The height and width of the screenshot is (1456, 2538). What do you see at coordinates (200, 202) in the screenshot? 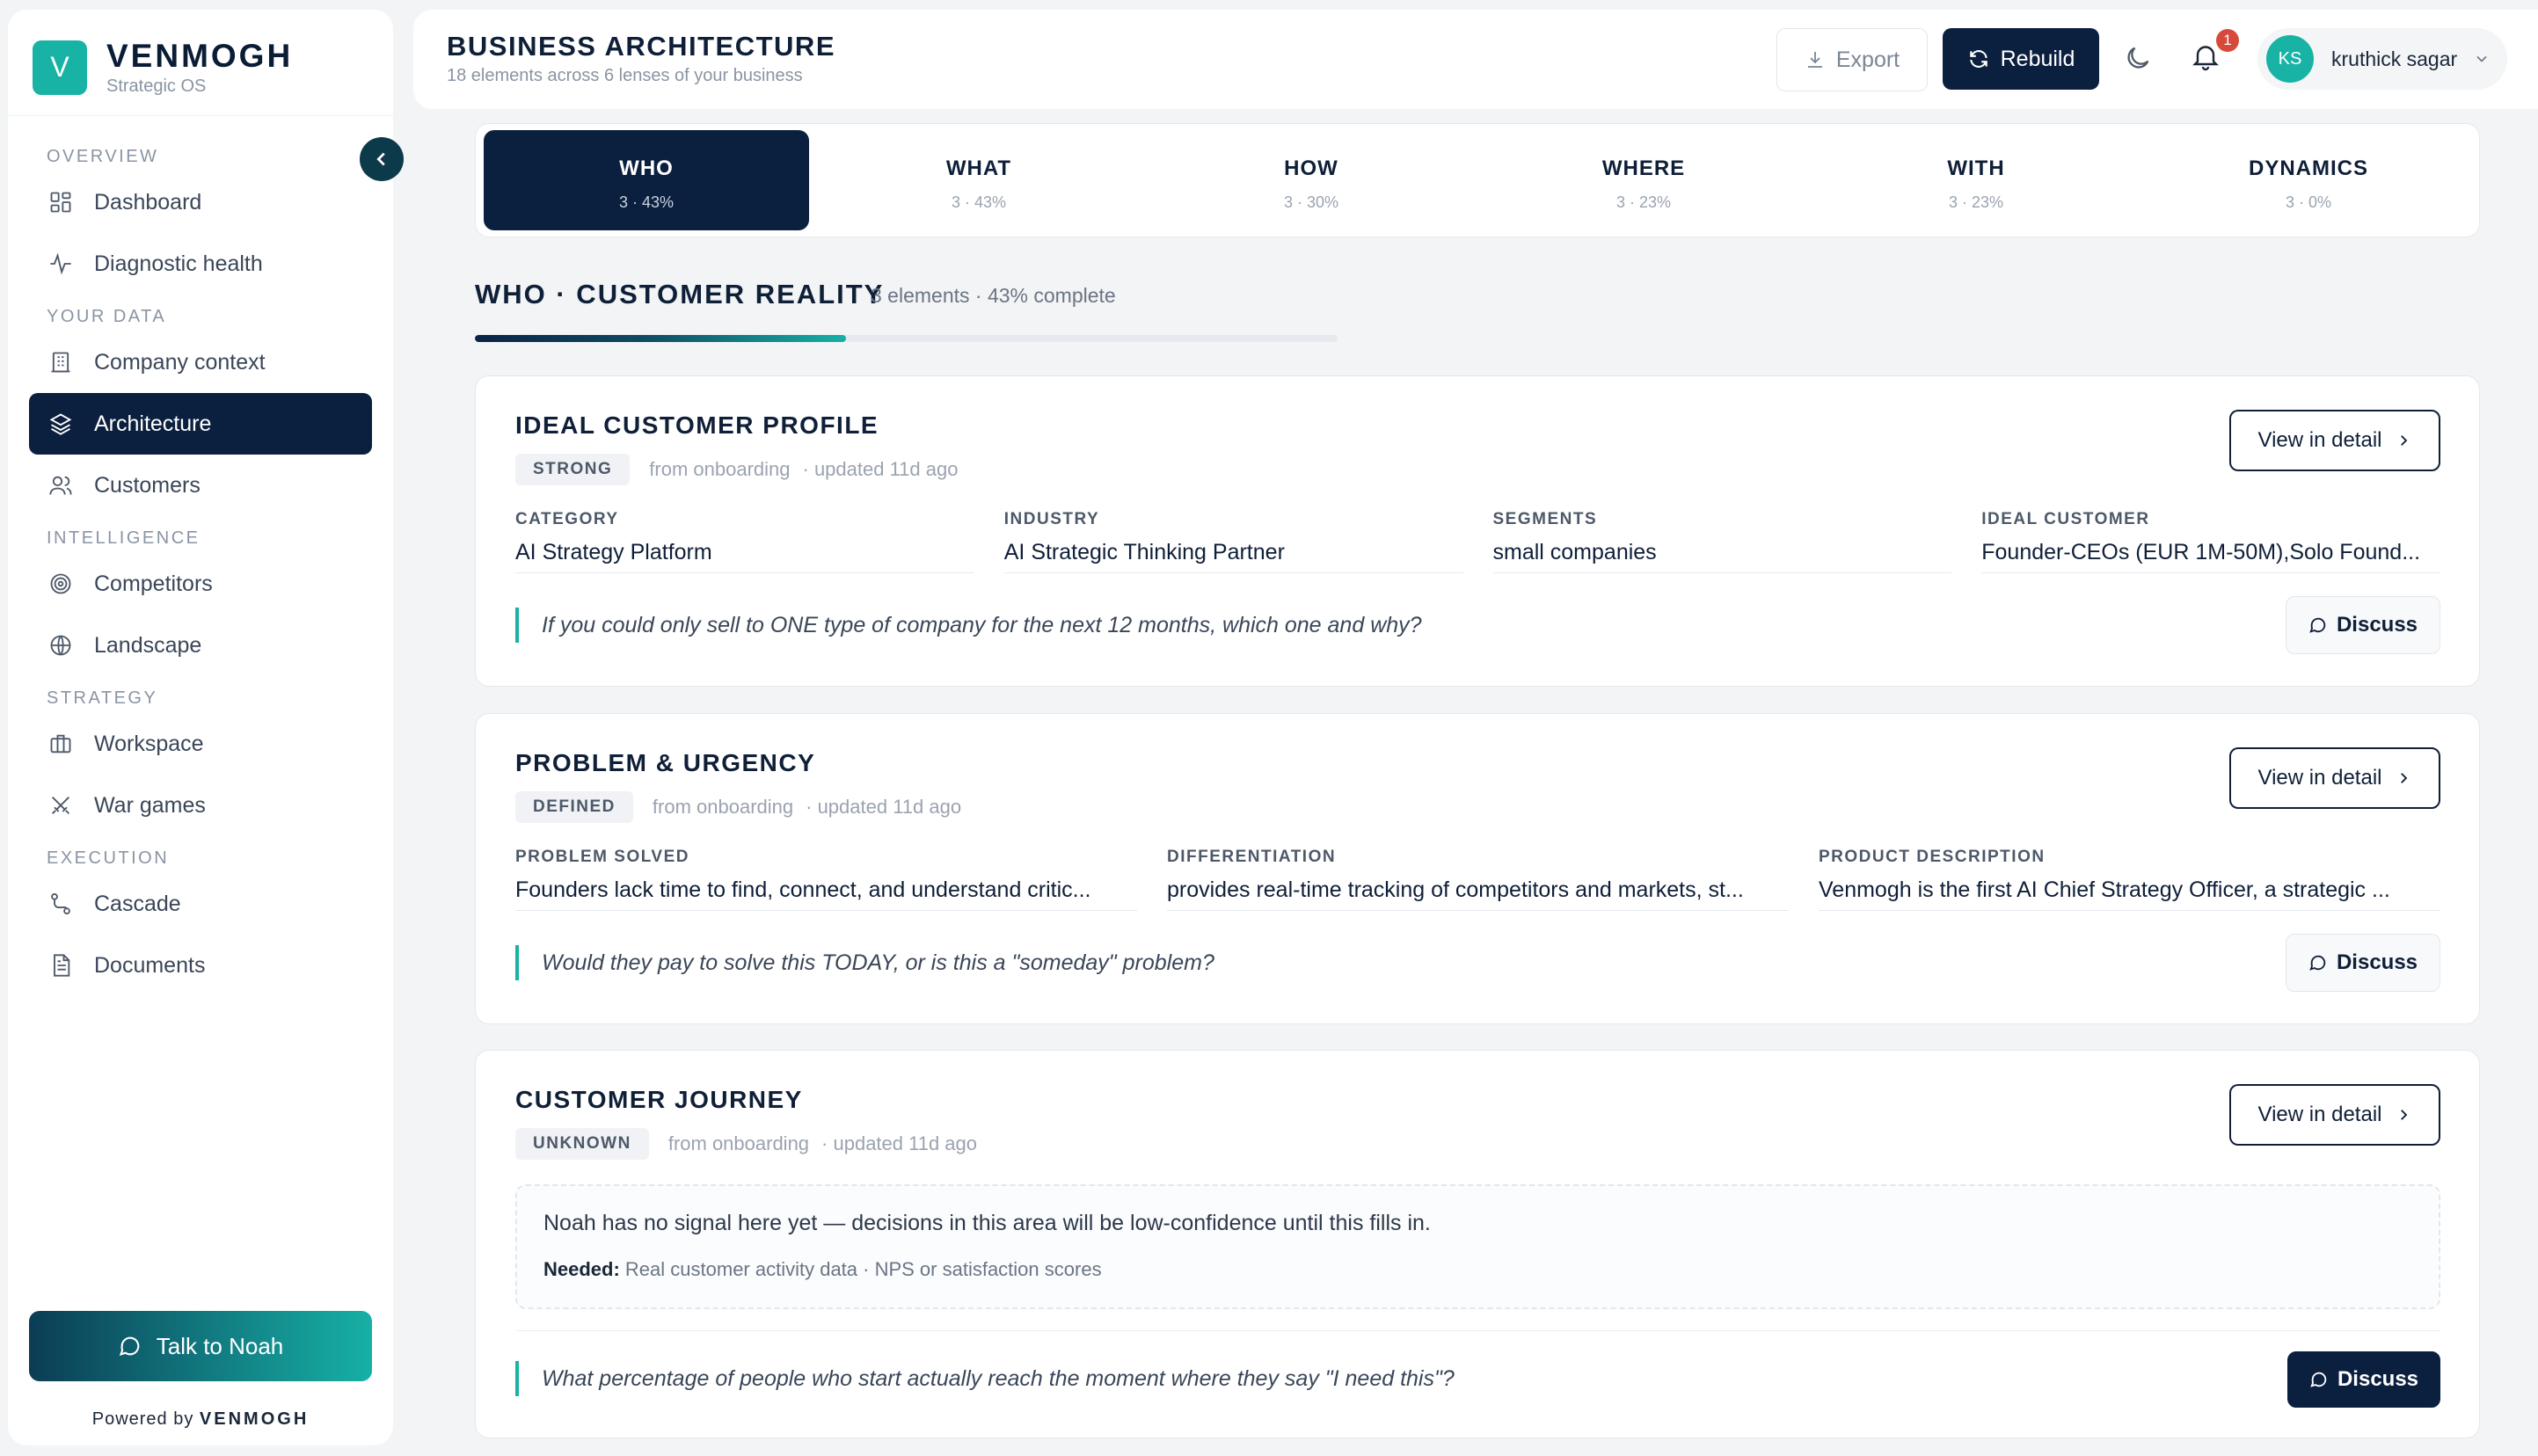
I see `sidebar-item-dashboard: Dashboard` at bounding box center [200, 202].